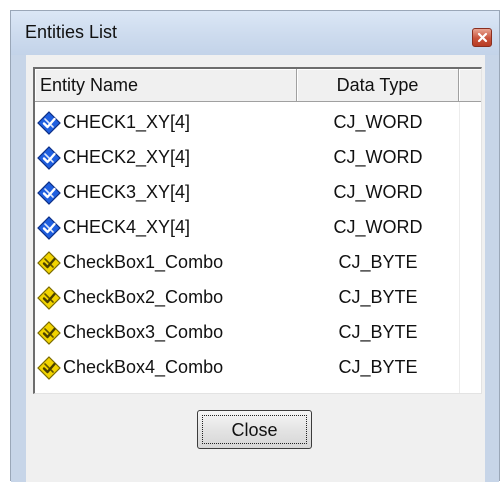 The height and width of the screenshot is (483, 504). I want to click on list-item: CHECK1_XY[4] CJ_WORD, so click(258, 122).